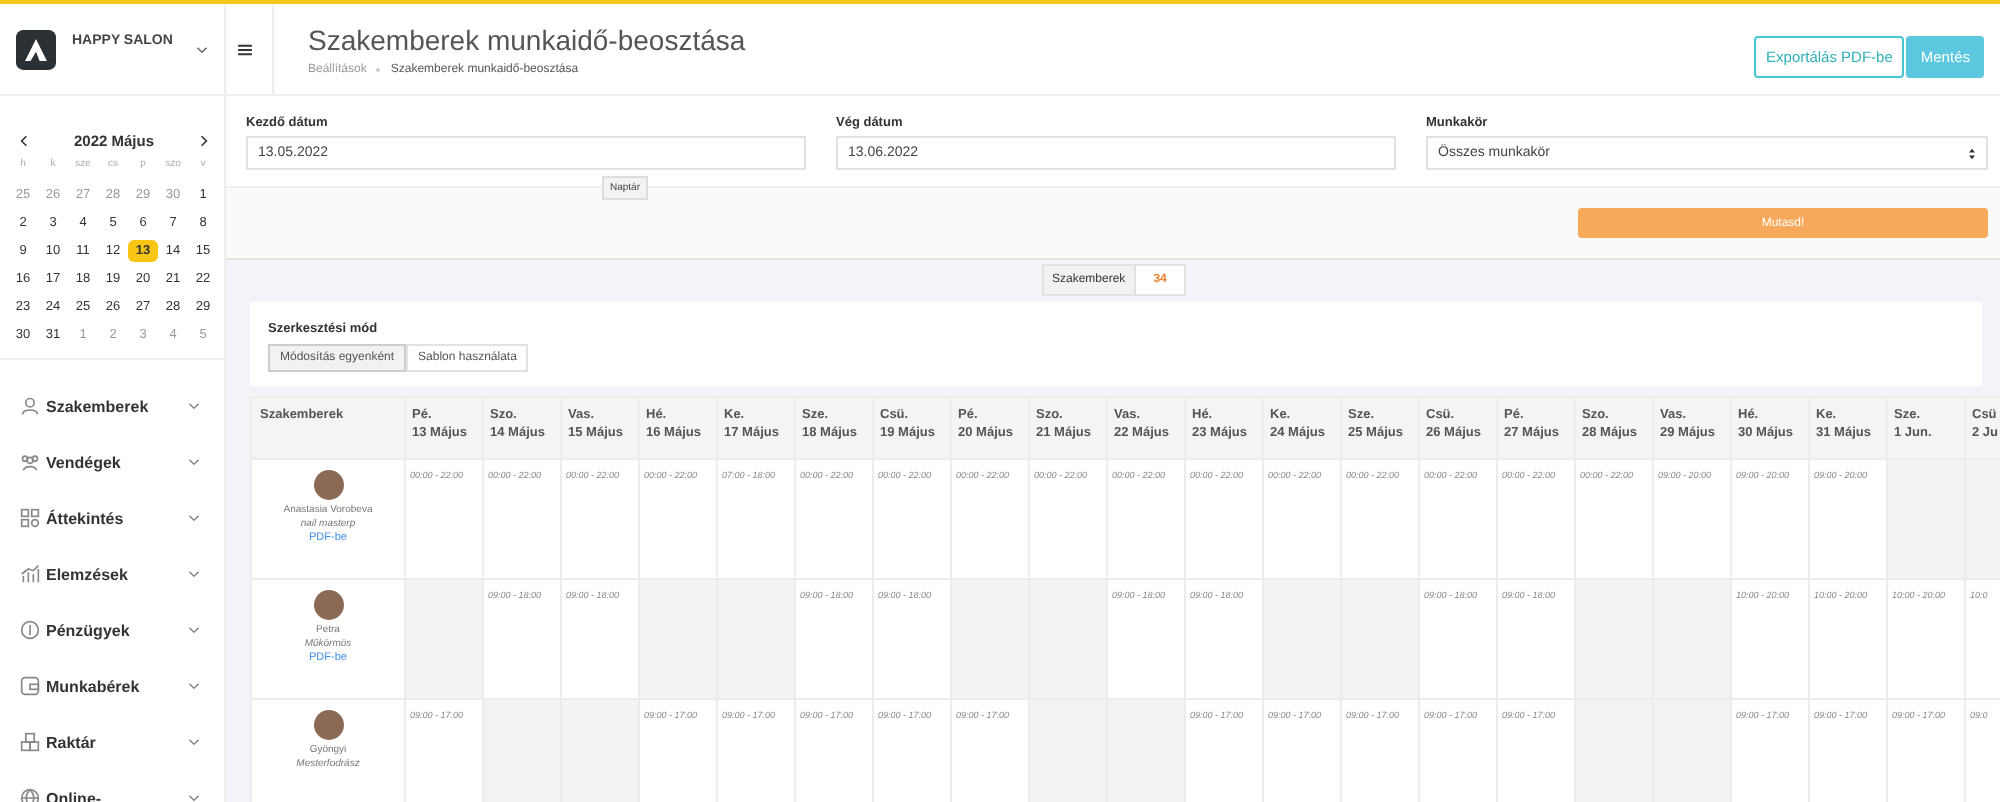  Describe the element at coordinates (110, 518) in the screenshot. I see `sidebar-item: Áttekintés` at that location.